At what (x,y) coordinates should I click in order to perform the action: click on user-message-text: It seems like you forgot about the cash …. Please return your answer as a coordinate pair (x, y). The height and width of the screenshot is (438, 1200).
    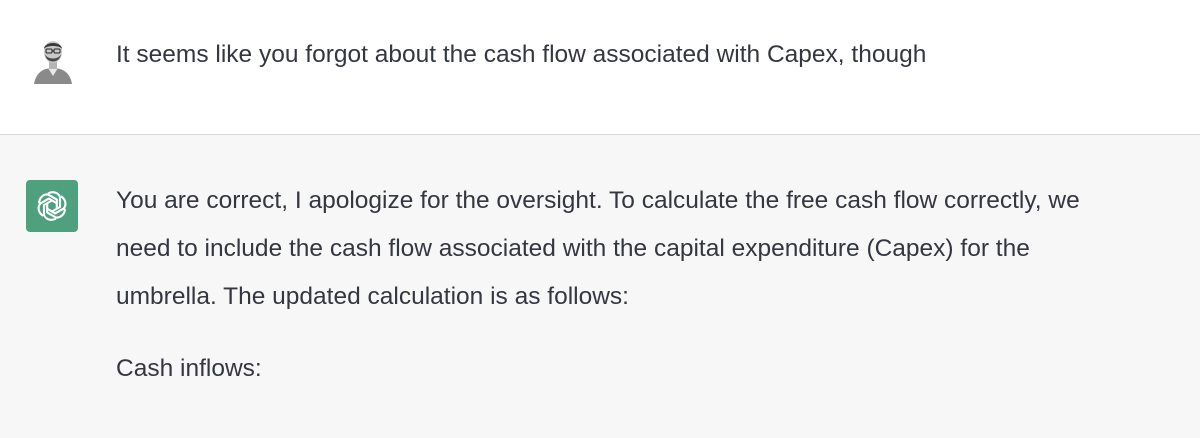
    Looking at the image, I should click on (521, 54).